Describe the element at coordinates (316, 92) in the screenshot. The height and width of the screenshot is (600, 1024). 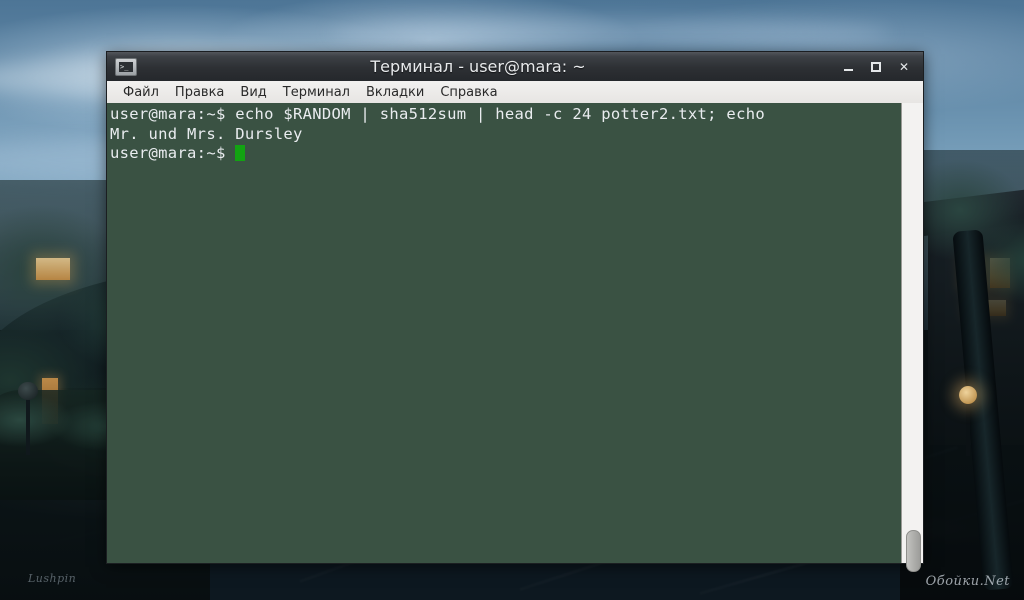
I see `menu-item-terminal: Терминал` at that location.